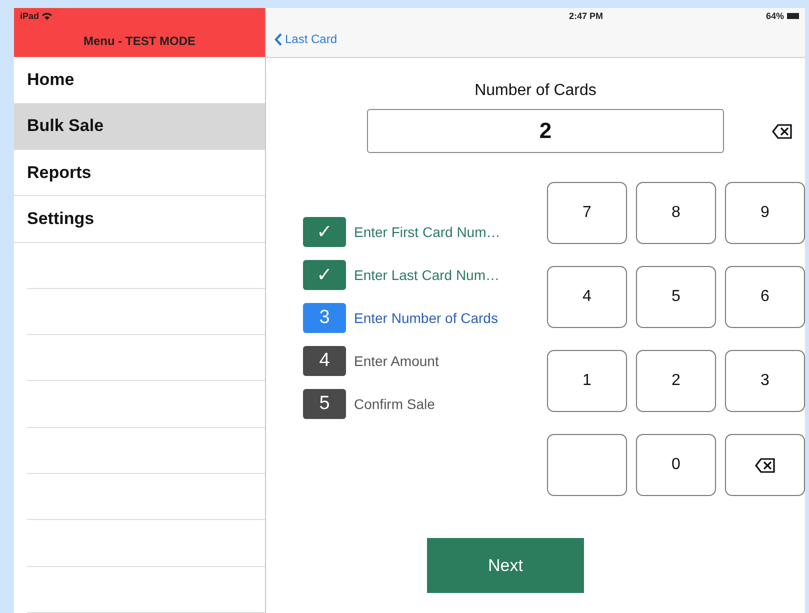  I want to click on wifi-icon, so click(47, 16).